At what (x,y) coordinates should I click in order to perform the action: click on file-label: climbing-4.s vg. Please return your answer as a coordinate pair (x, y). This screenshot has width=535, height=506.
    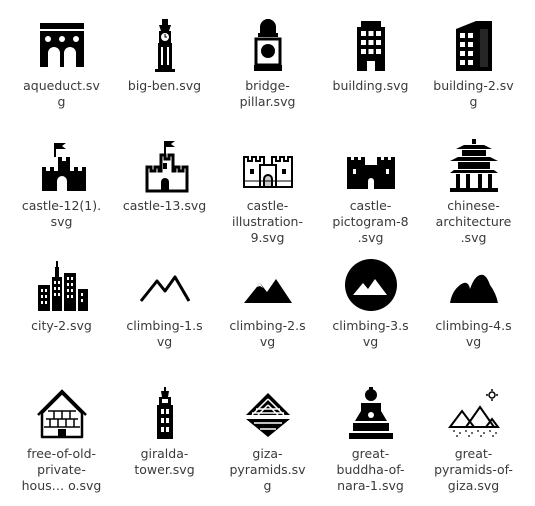
    Looking at the image, I should click on (473, 333).